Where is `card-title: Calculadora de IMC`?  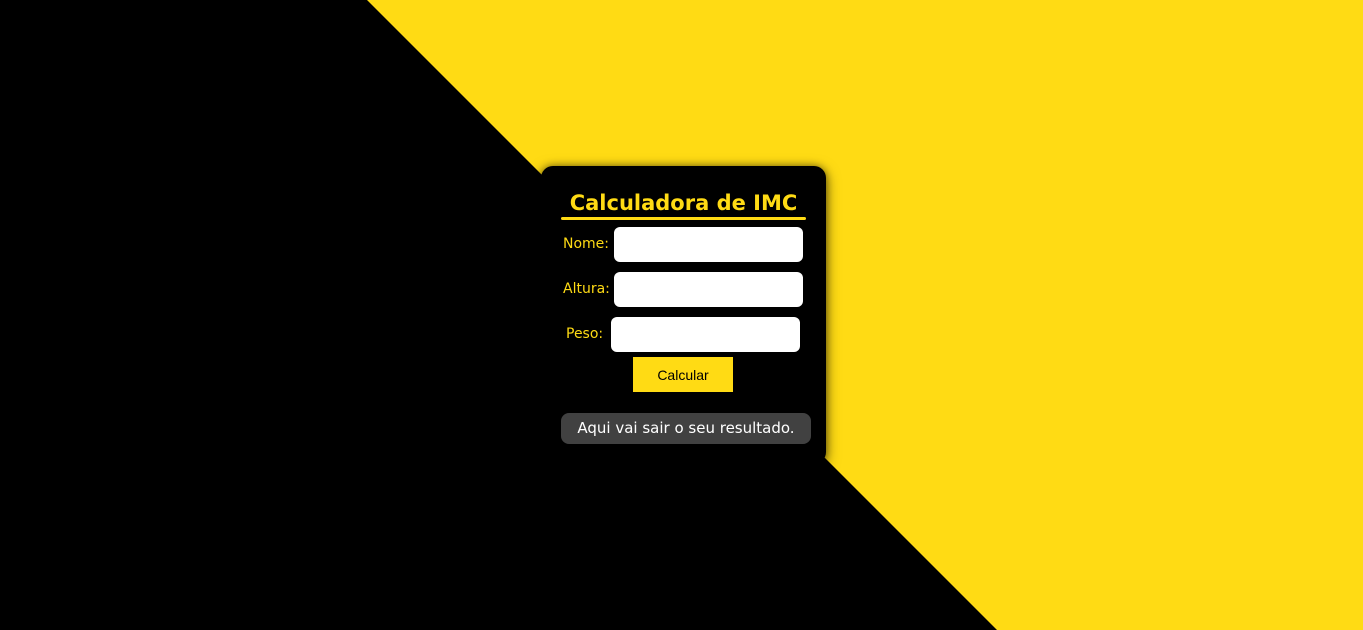 card-title: Calculadora de IMC is located at coordinates (683, 203).